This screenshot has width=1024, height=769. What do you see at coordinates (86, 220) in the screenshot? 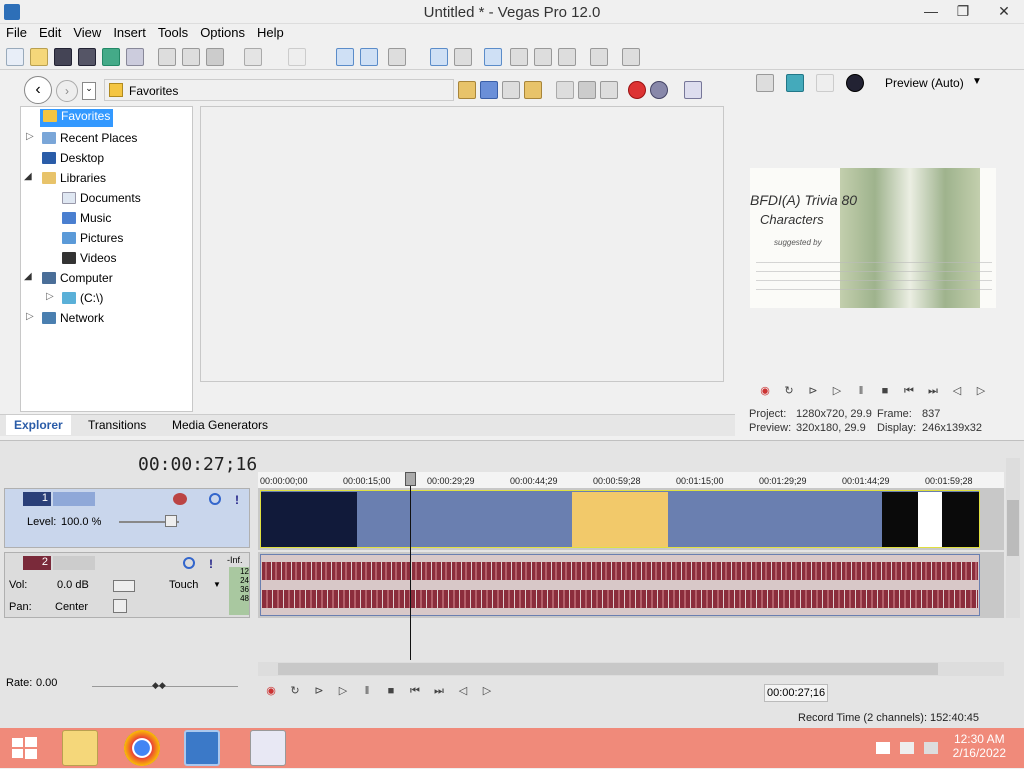
I see `tree-music: Music` at bounding box center [86, 220].